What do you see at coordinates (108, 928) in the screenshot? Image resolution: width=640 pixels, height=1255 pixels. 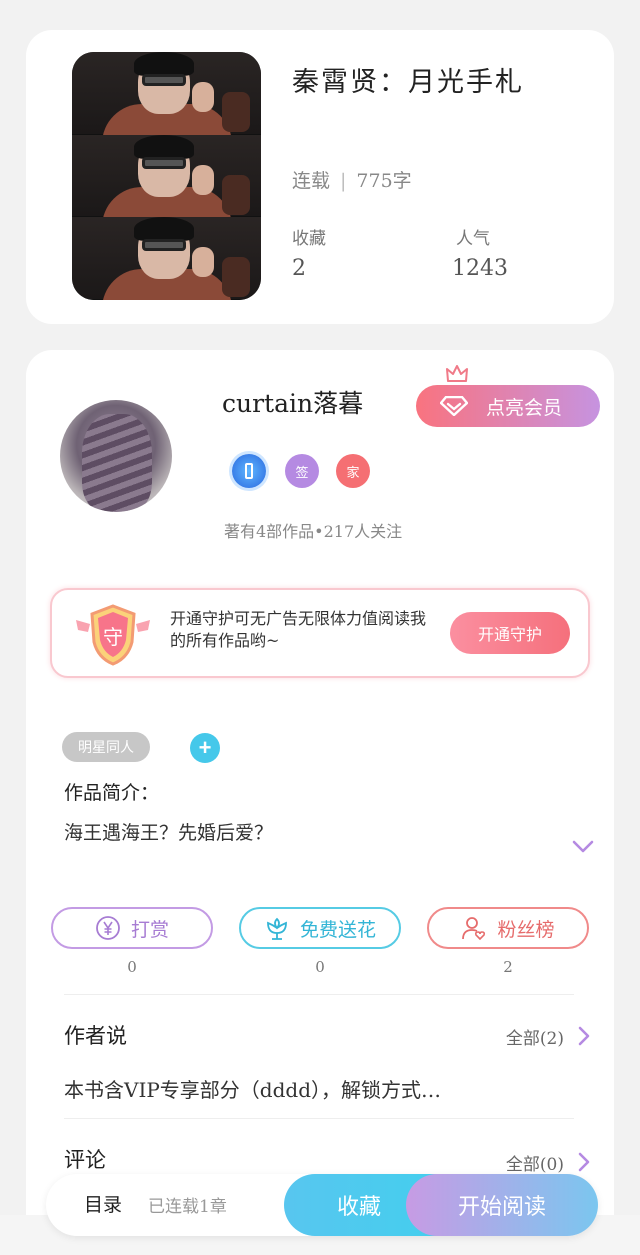 I see `yen-coin-icon` at bounding box center [108, 928].